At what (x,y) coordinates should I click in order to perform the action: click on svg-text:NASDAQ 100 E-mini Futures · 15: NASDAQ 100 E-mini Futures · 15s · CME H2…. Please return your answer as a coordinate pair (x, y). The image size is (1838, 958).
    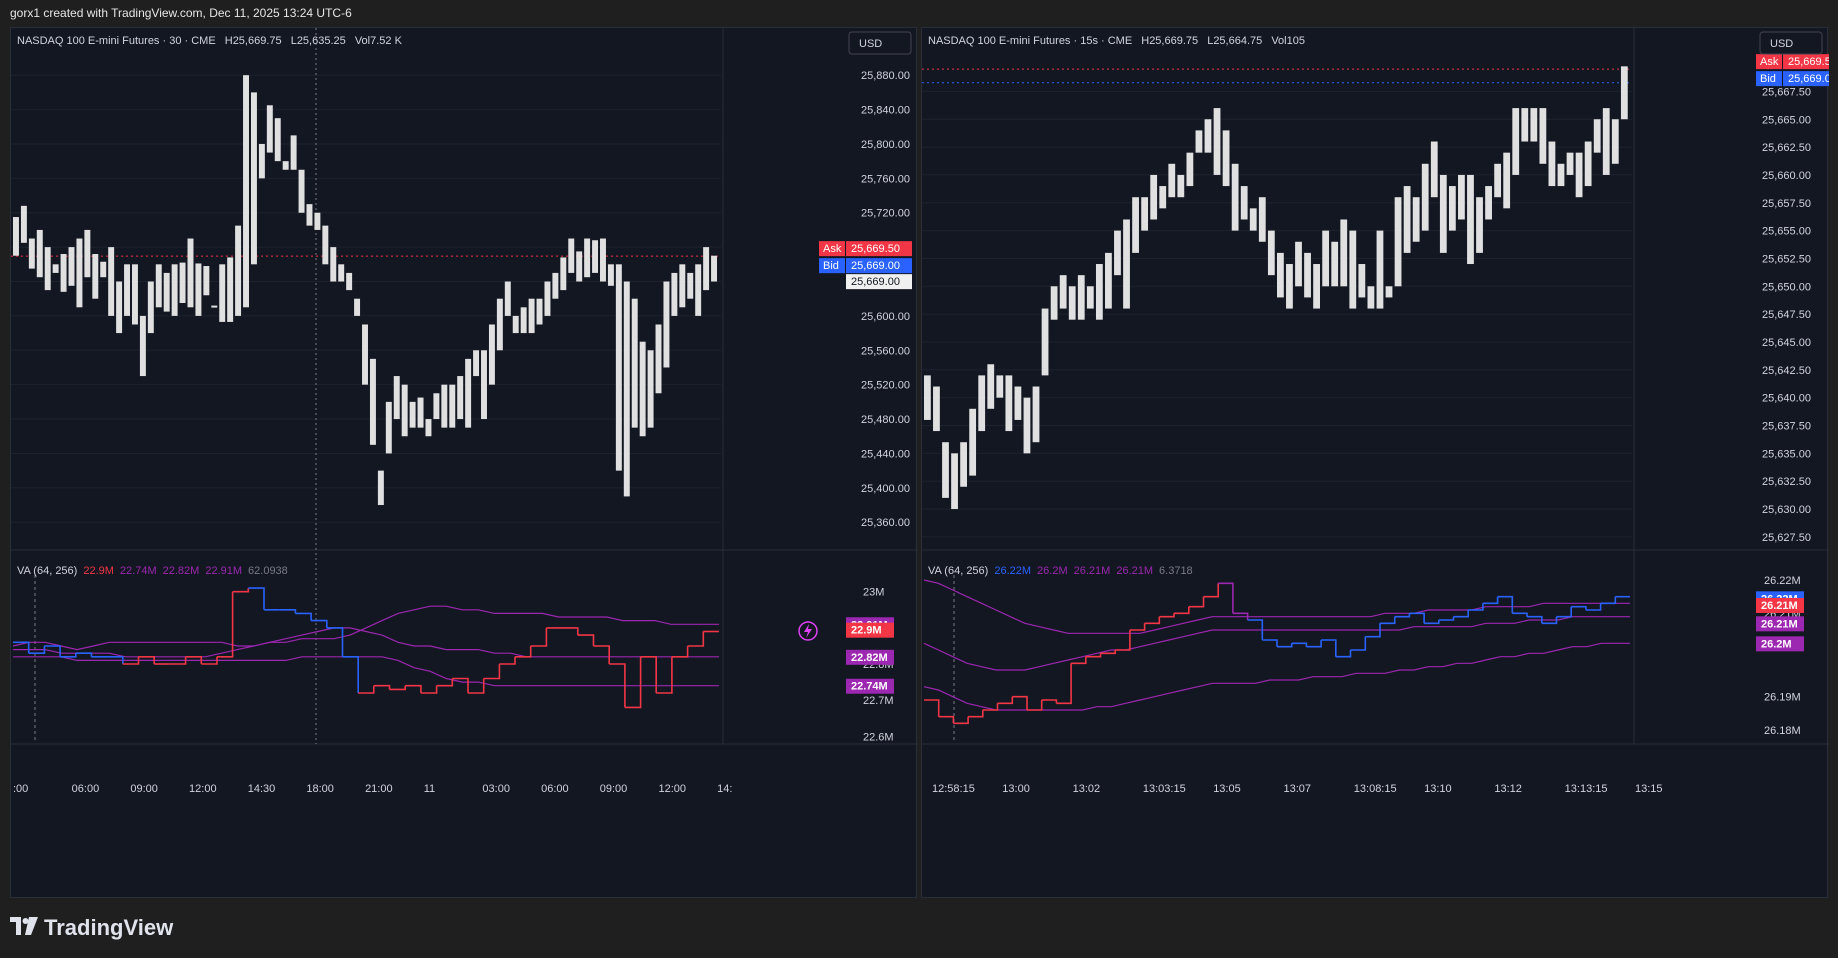
    Looking at the image, I should click on (1116, 41).